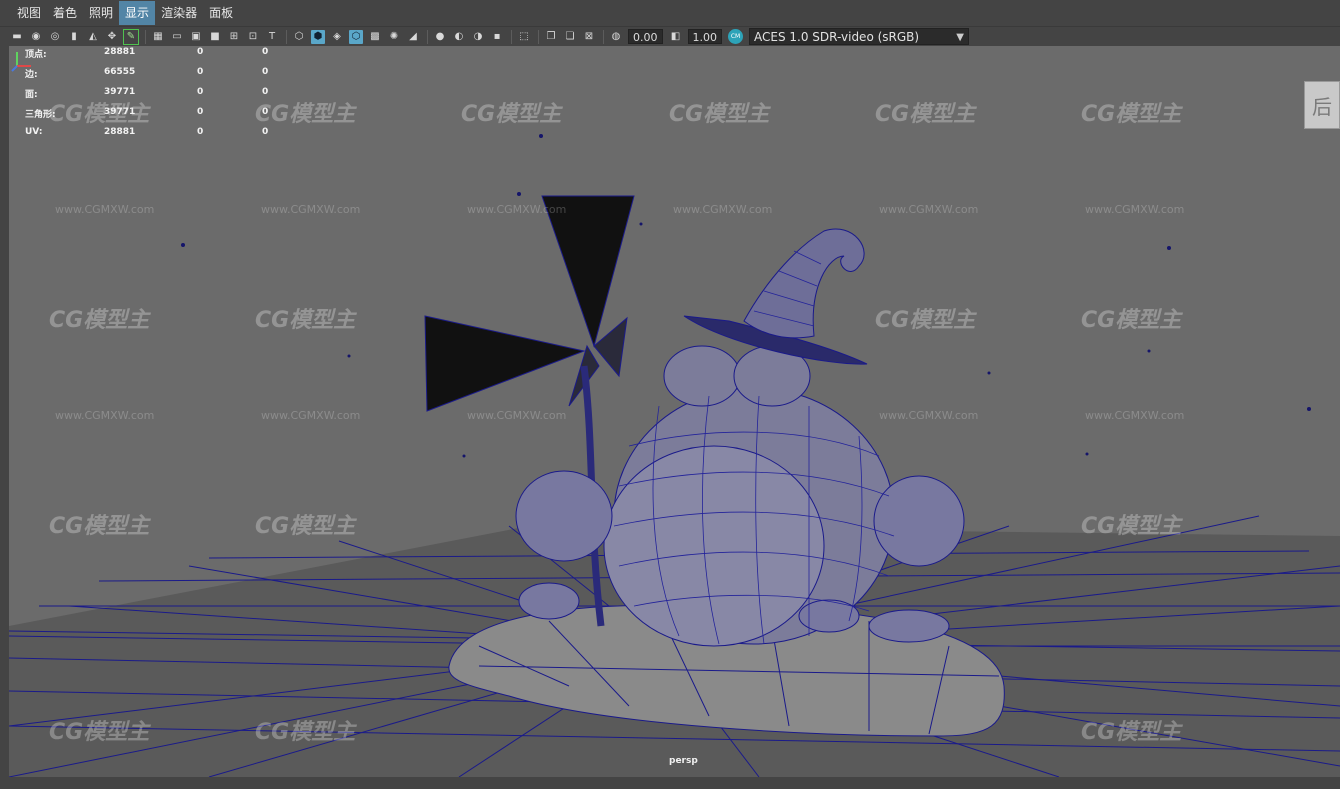  What do you see at coordinates (234, 37) in the screenshot?
I see `field-chart-icon: ⊞` at bounding box center [234, 37].